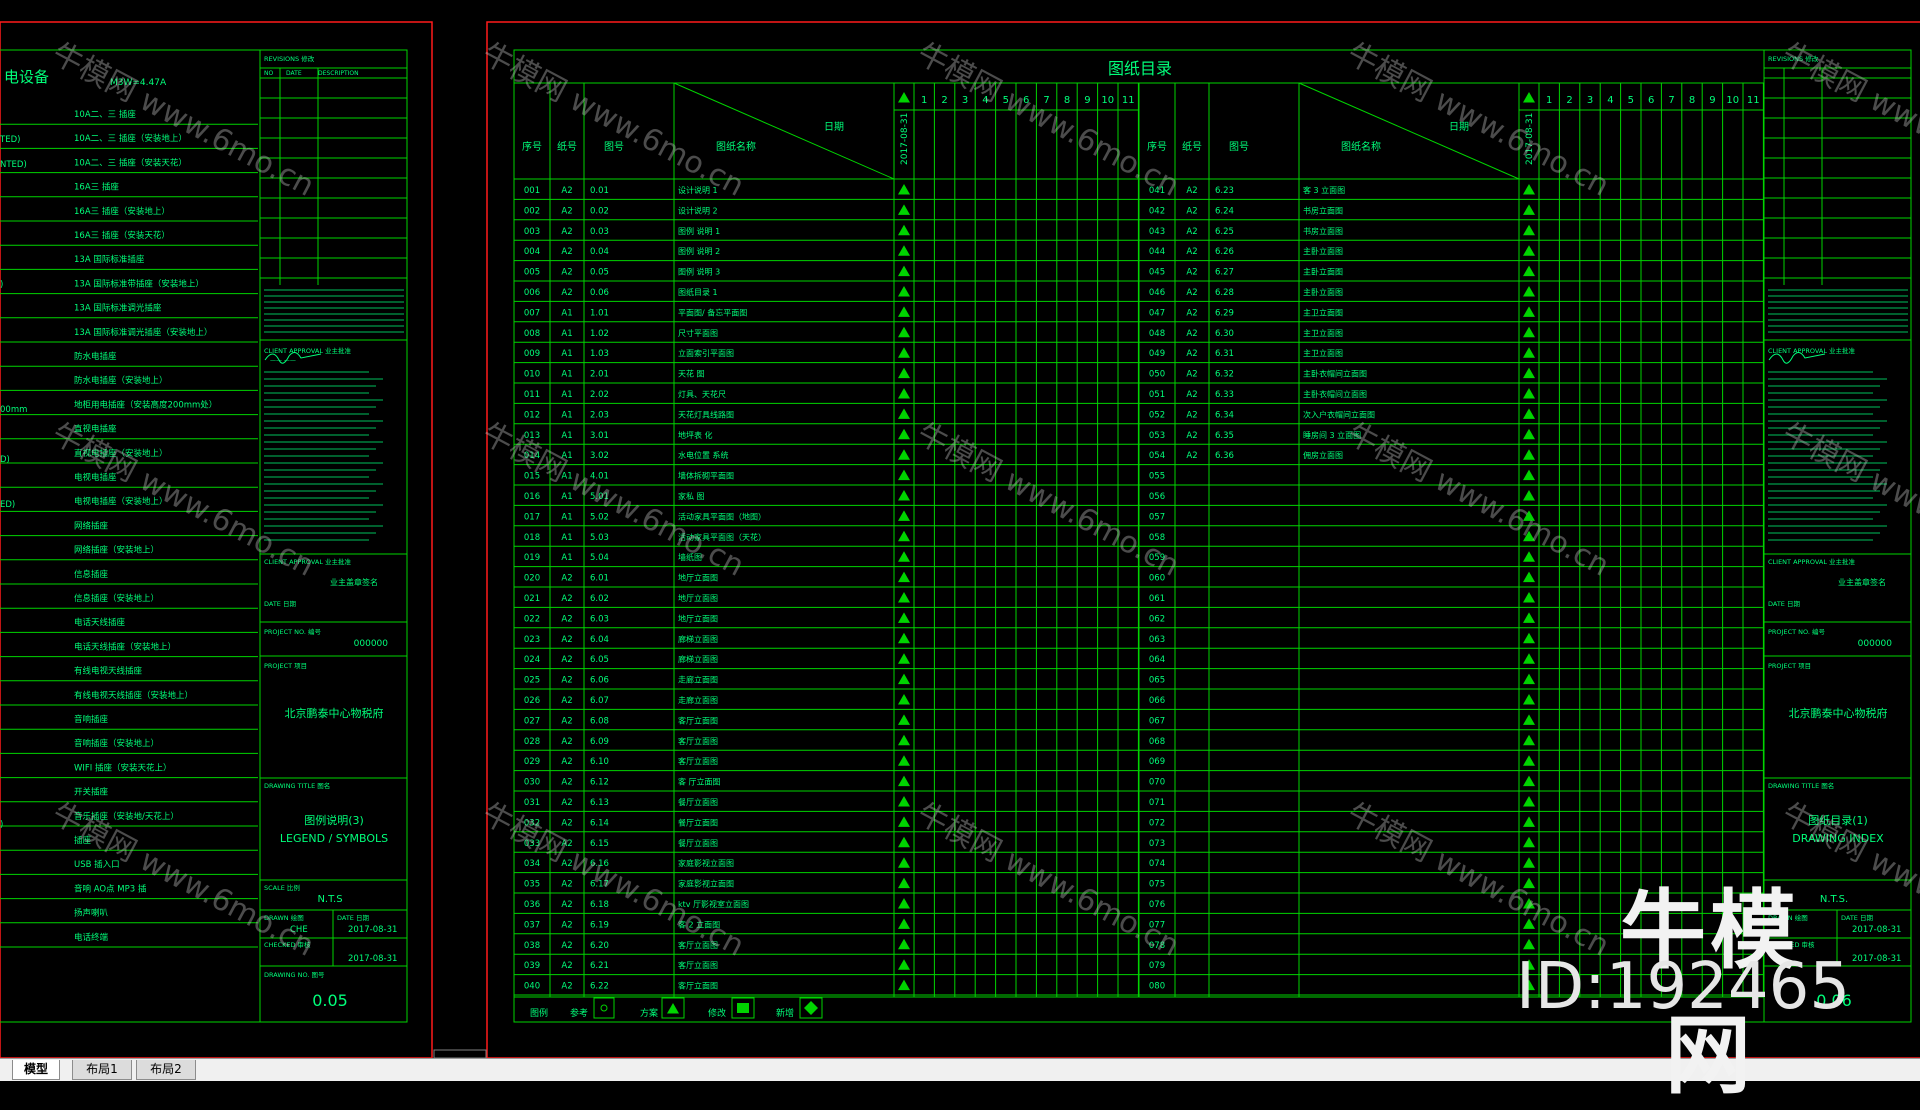  What do you see at coordinates (599, 313) in the screenshot?
I see `row-drawing-no: 1.01` at bounding box center [599, 313].